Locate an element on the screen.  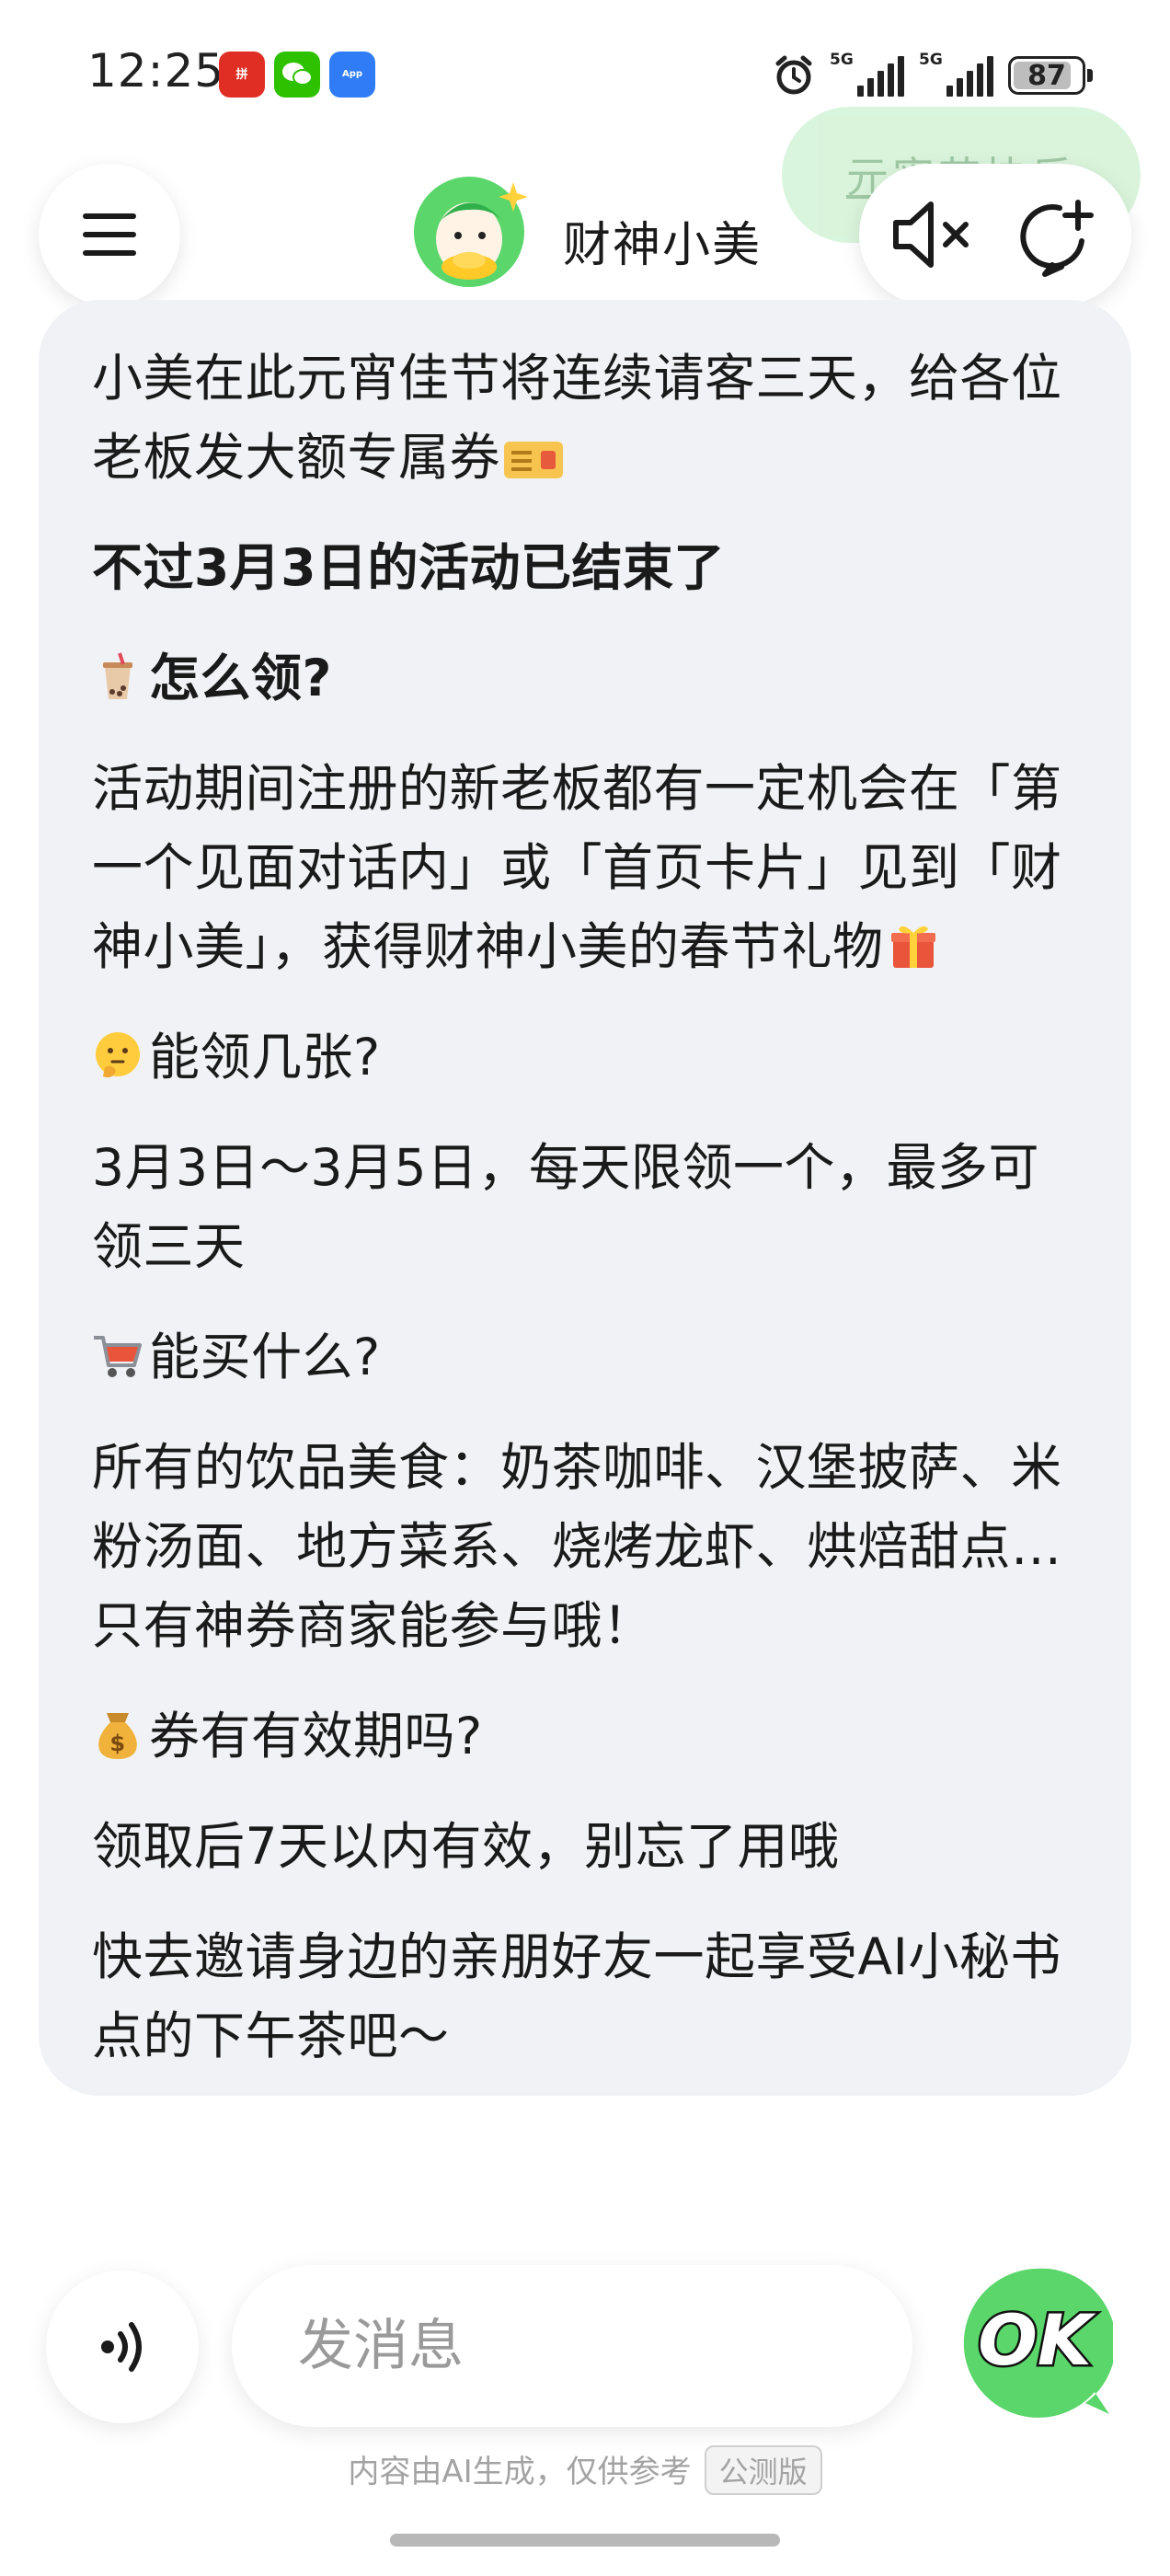
message-input is located at coordinates (572, 2346).